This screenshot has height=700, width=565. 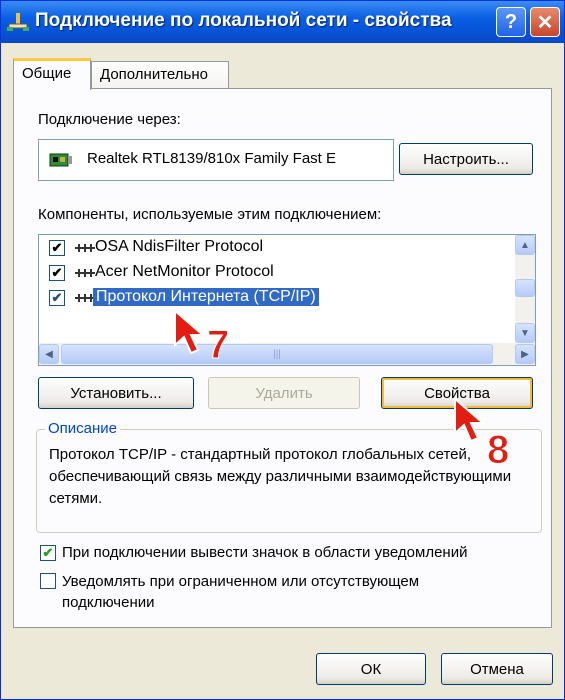 I want to click on vertical-scrollbar: ▲ ▼, so click(x=525, y=289).